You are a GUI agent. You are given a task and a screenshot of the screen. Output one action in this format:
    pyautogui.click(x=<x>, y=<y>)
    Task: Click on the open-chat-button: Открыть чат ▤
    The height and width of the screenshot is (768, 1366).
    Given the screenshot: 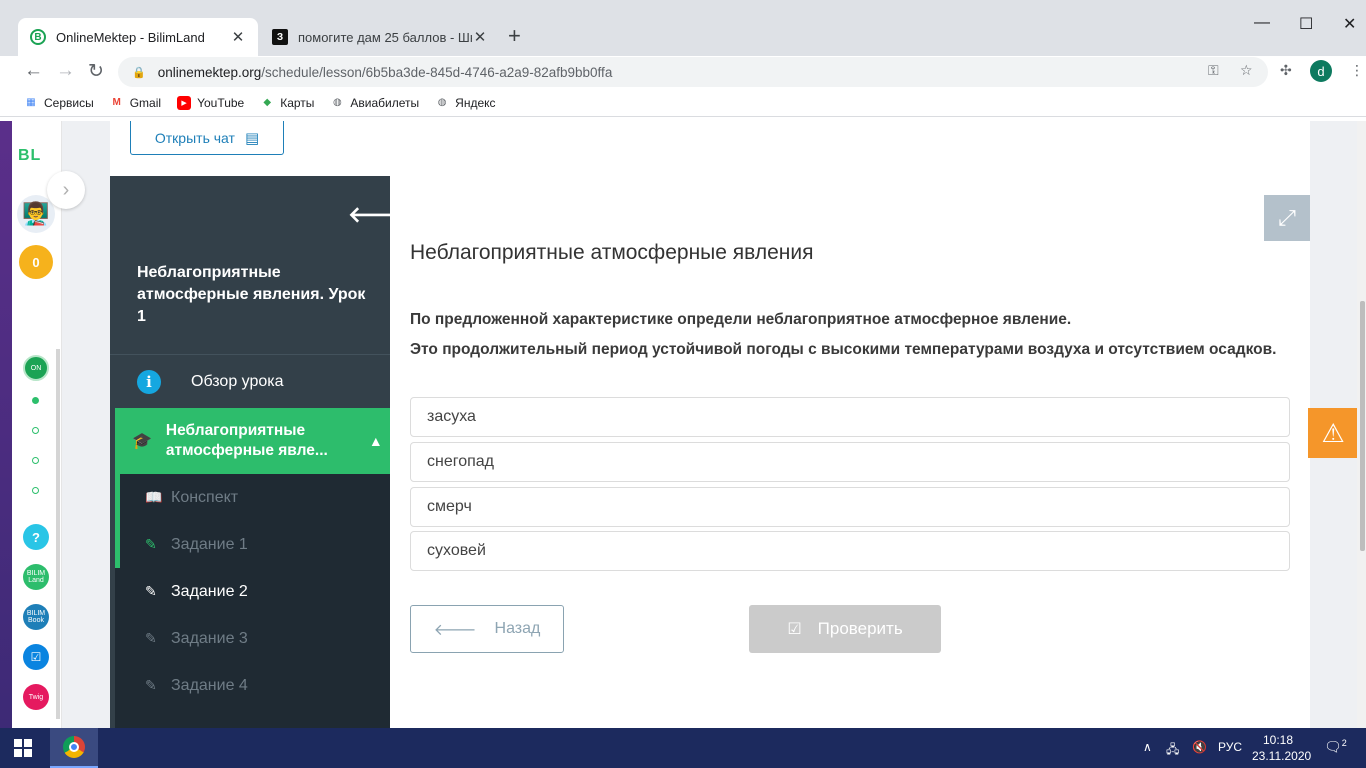 What is the action you would take?
    pyautogui.click(x=207, y=138)
    